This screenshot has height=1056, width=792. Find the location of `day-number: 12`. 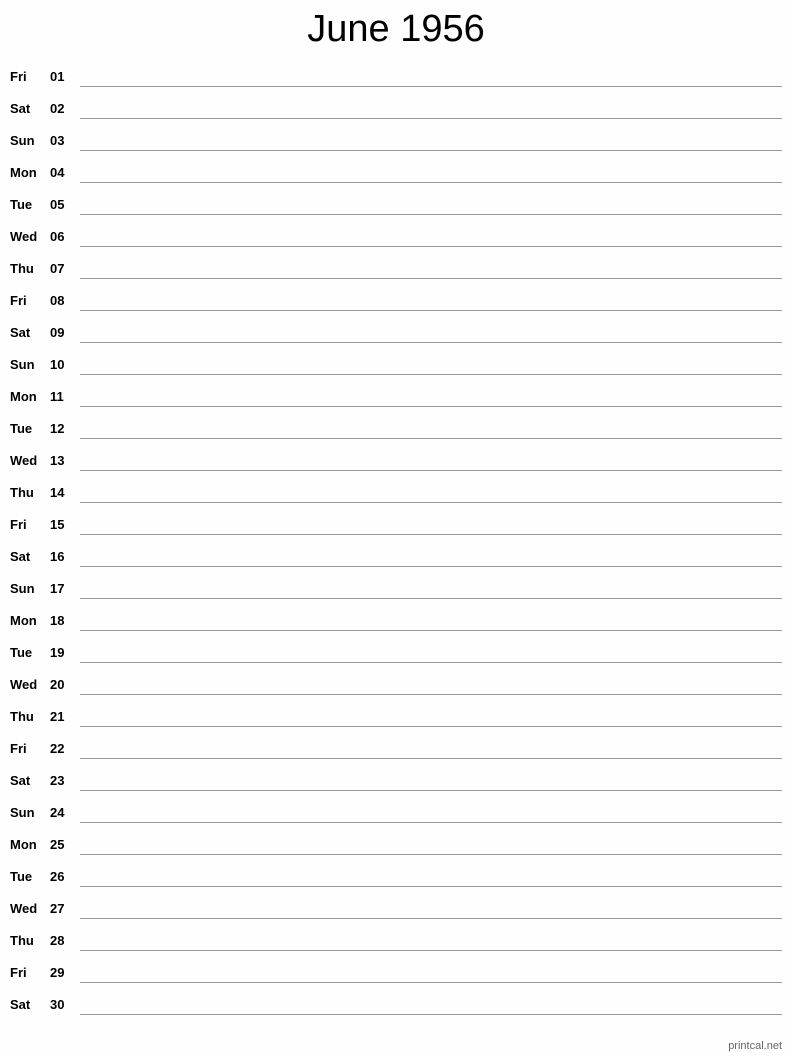

day-number: 12 is located at coordinates (57, 428).